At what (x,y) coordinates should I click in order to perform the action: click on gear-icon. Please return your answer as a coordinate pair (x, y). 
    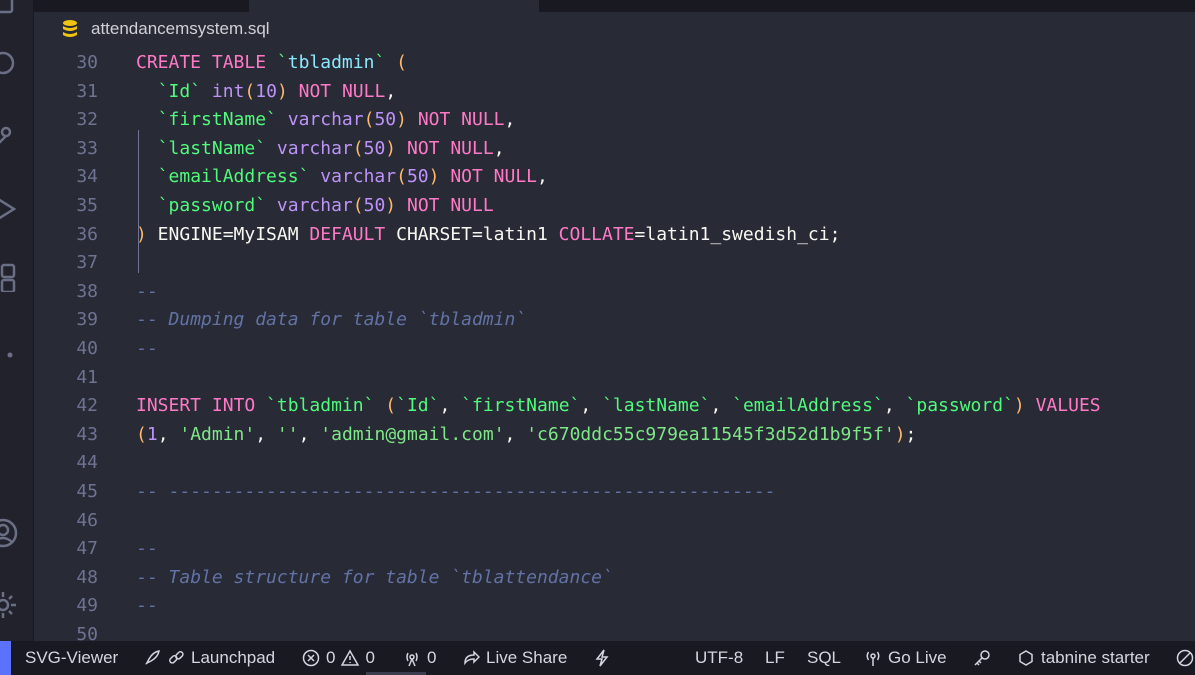
    Looking at the image, I should click on (9, 605).